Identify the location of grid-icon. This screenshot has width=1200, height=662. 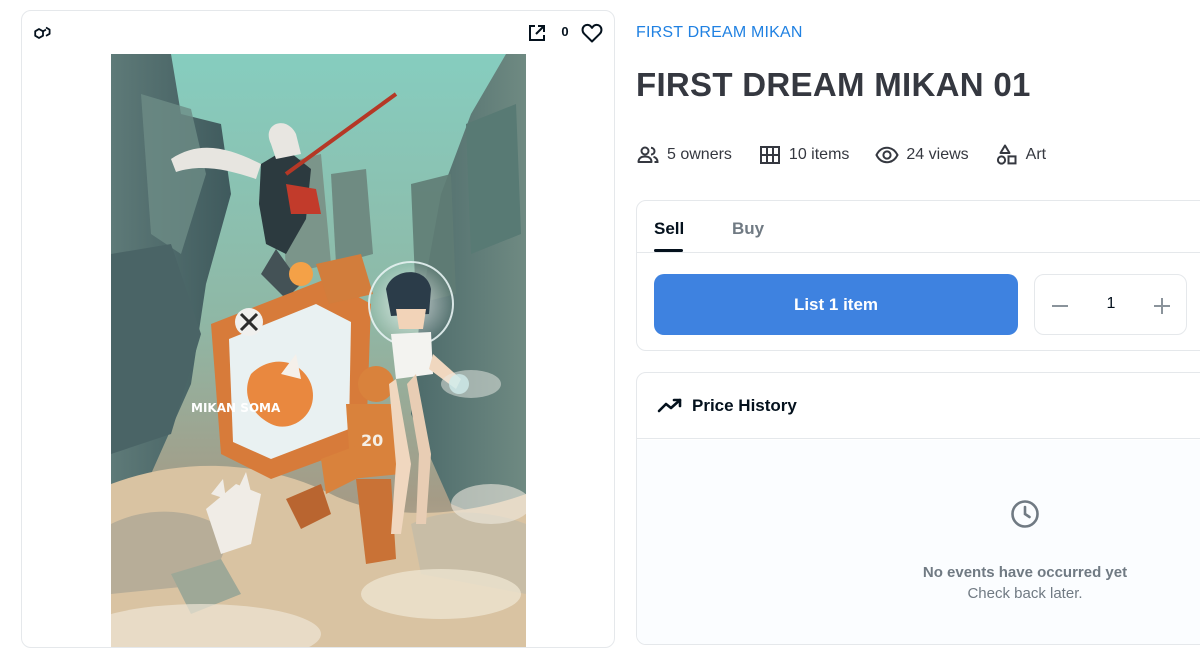
(769, 155).